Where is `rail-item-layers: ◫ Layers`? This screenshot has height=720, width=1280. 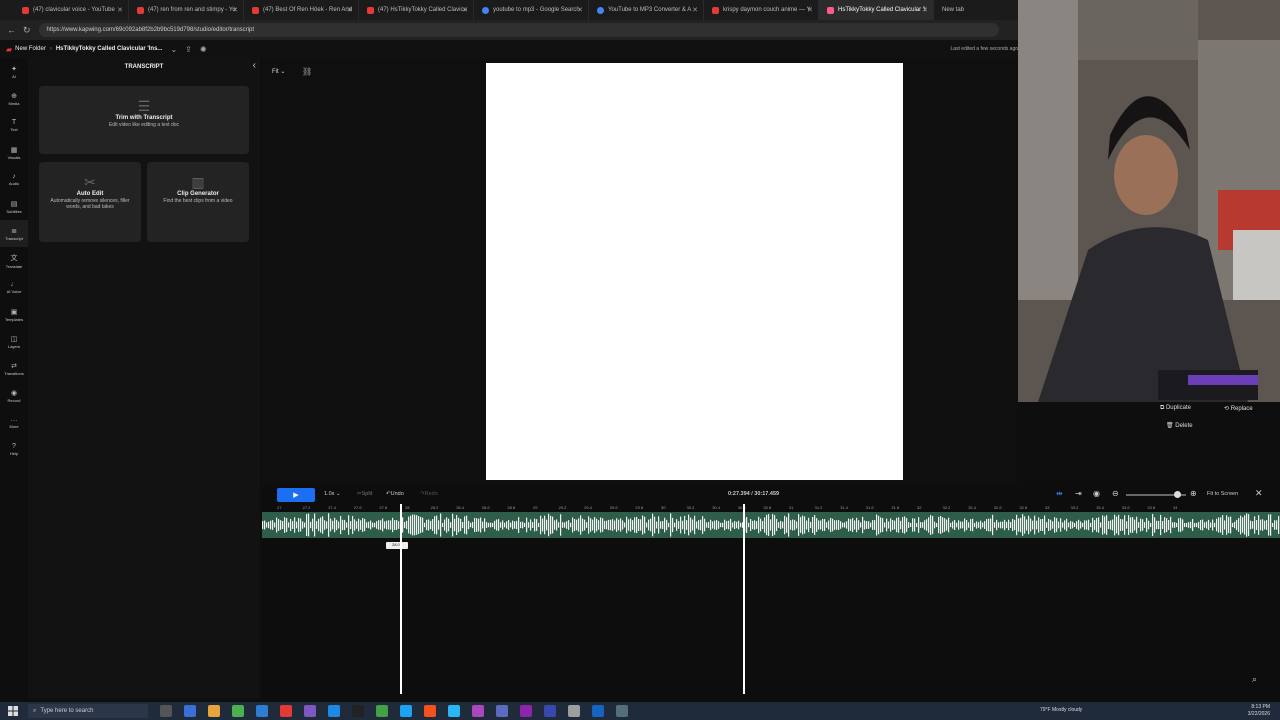 rail-item-layers: ◫ Layers is located at coordinates (14, 341).